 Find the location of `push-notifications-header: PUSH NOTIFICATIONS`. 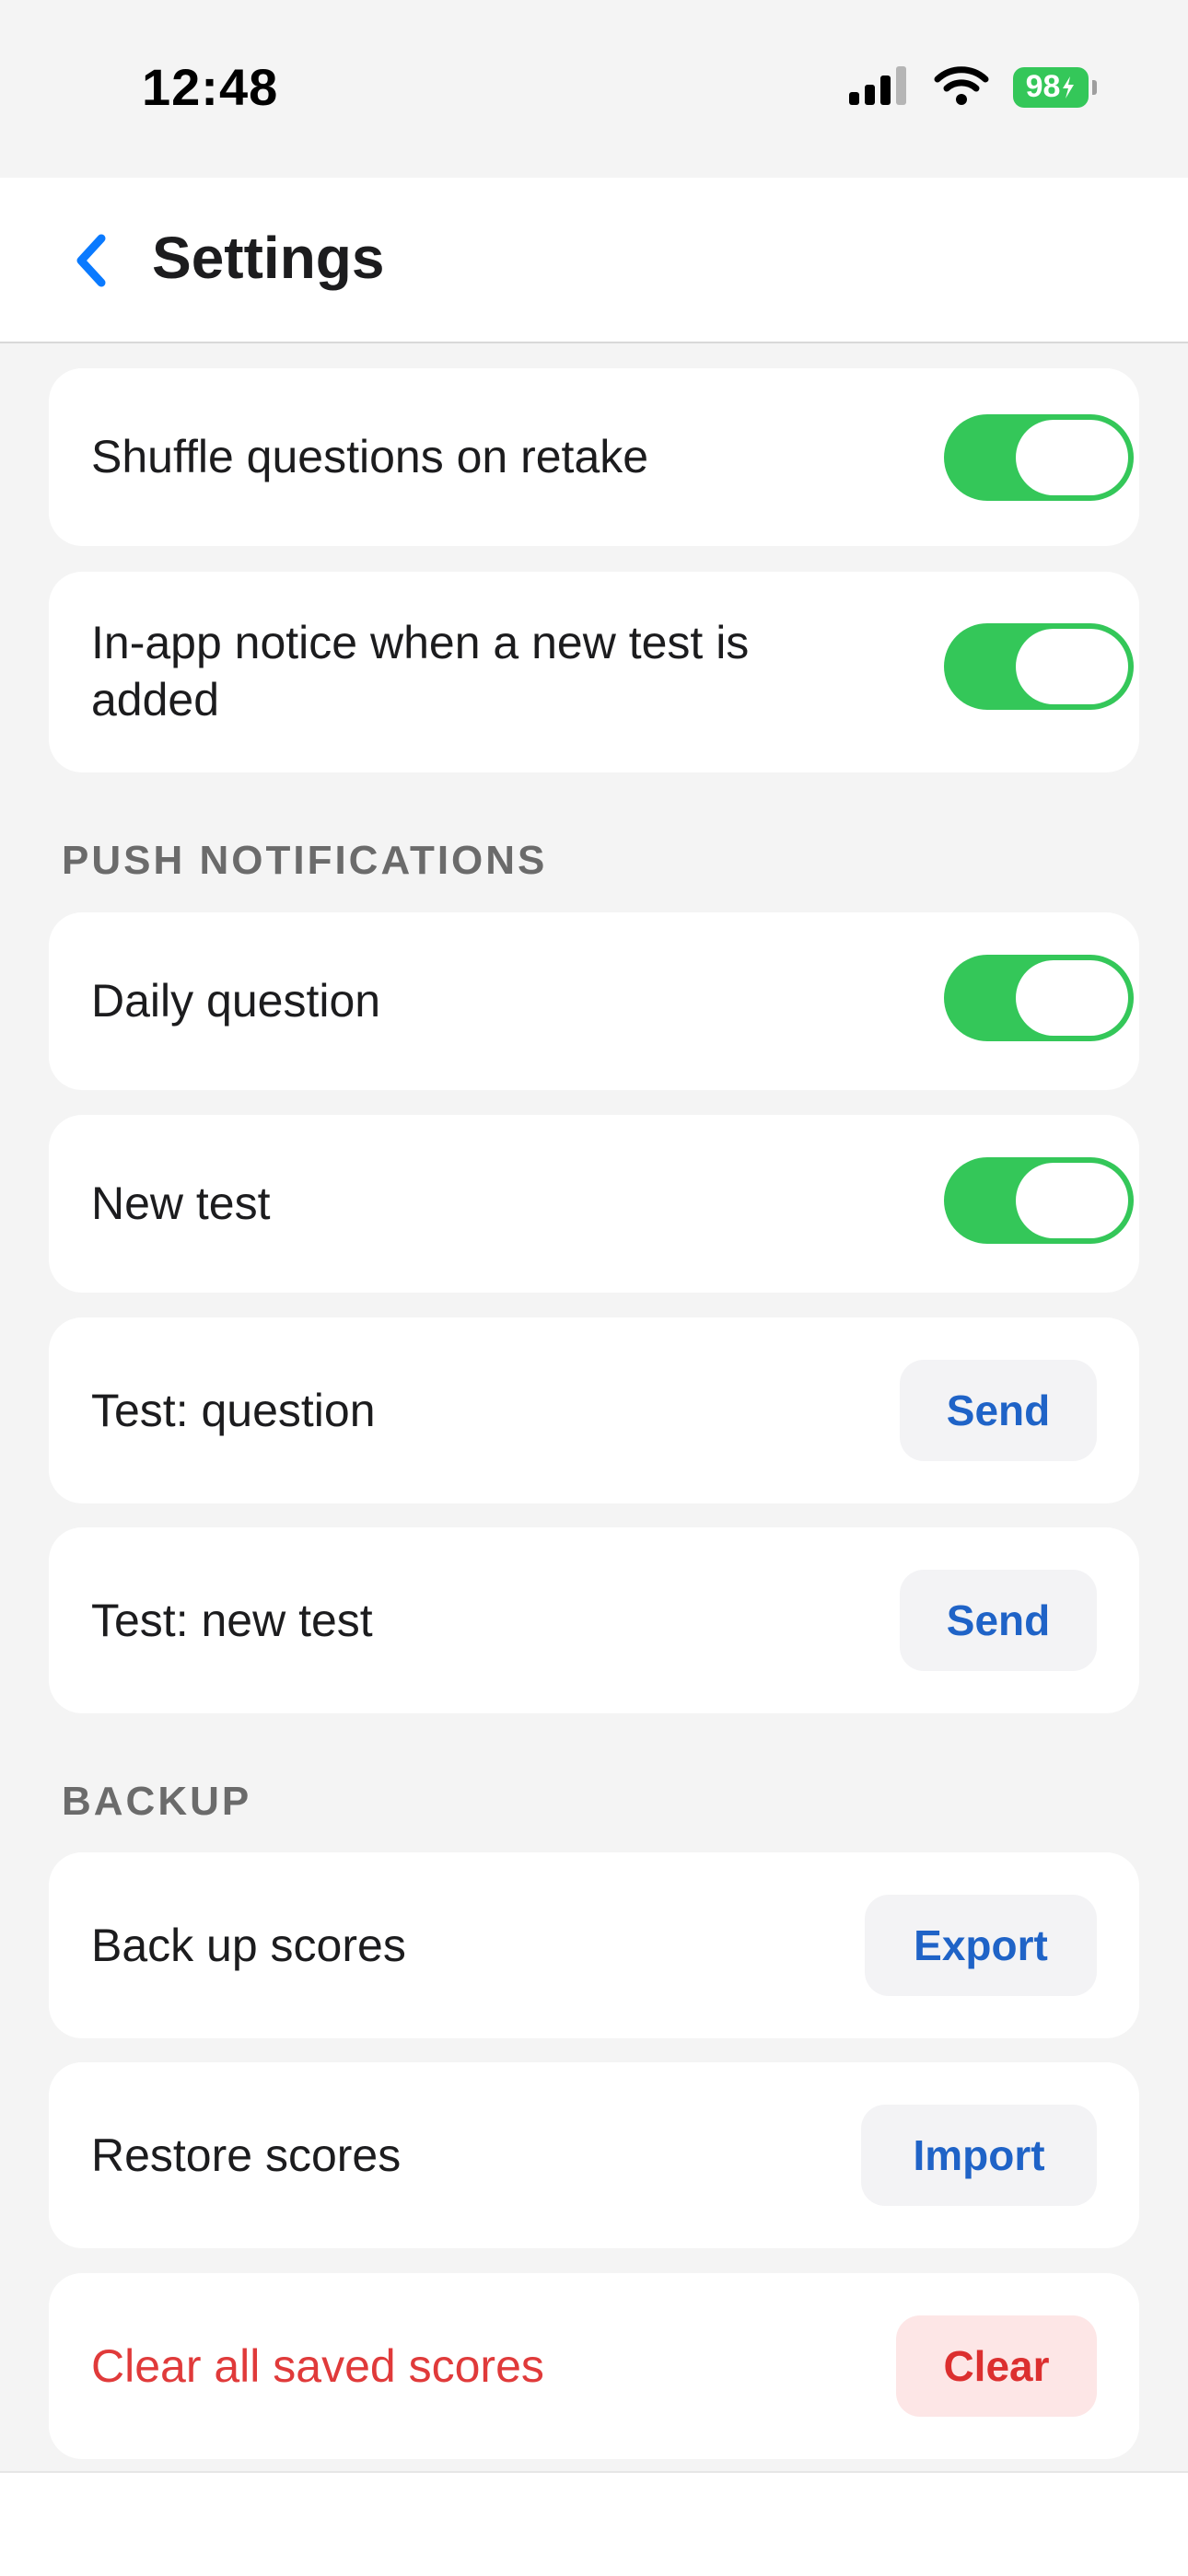

push-notifications-header: PUSH NOTIFICATIONS is located at coordinates (305, 860).